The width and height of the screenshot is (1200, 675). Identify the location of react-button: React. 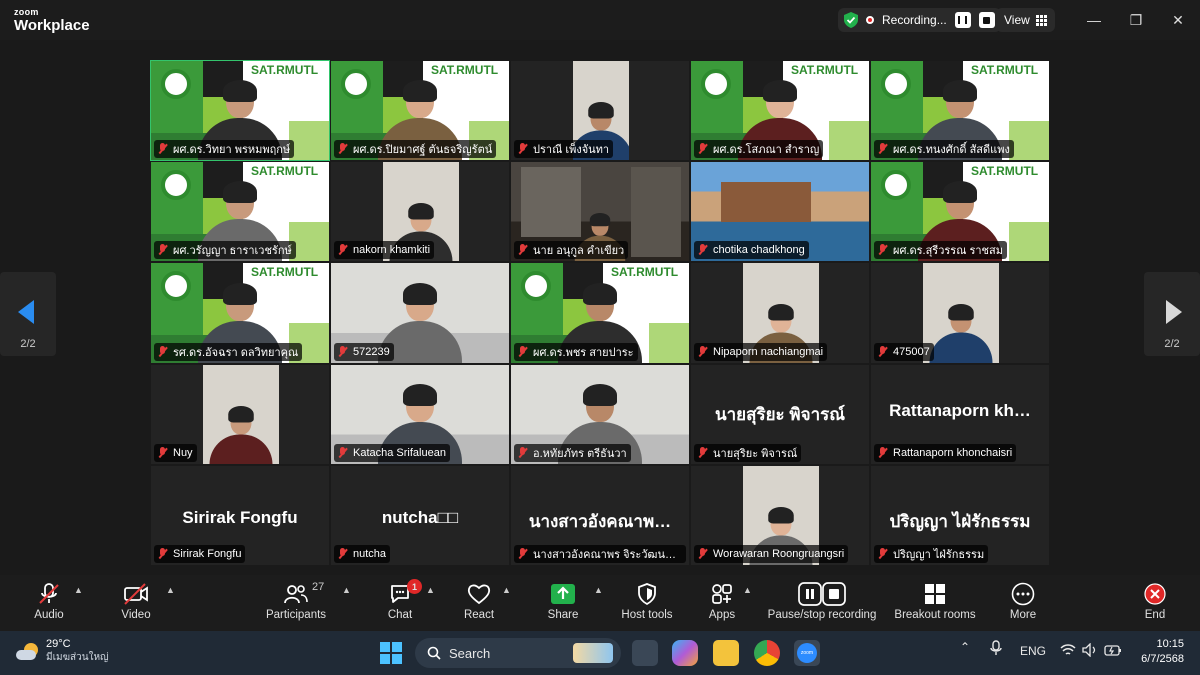
(479, 601).